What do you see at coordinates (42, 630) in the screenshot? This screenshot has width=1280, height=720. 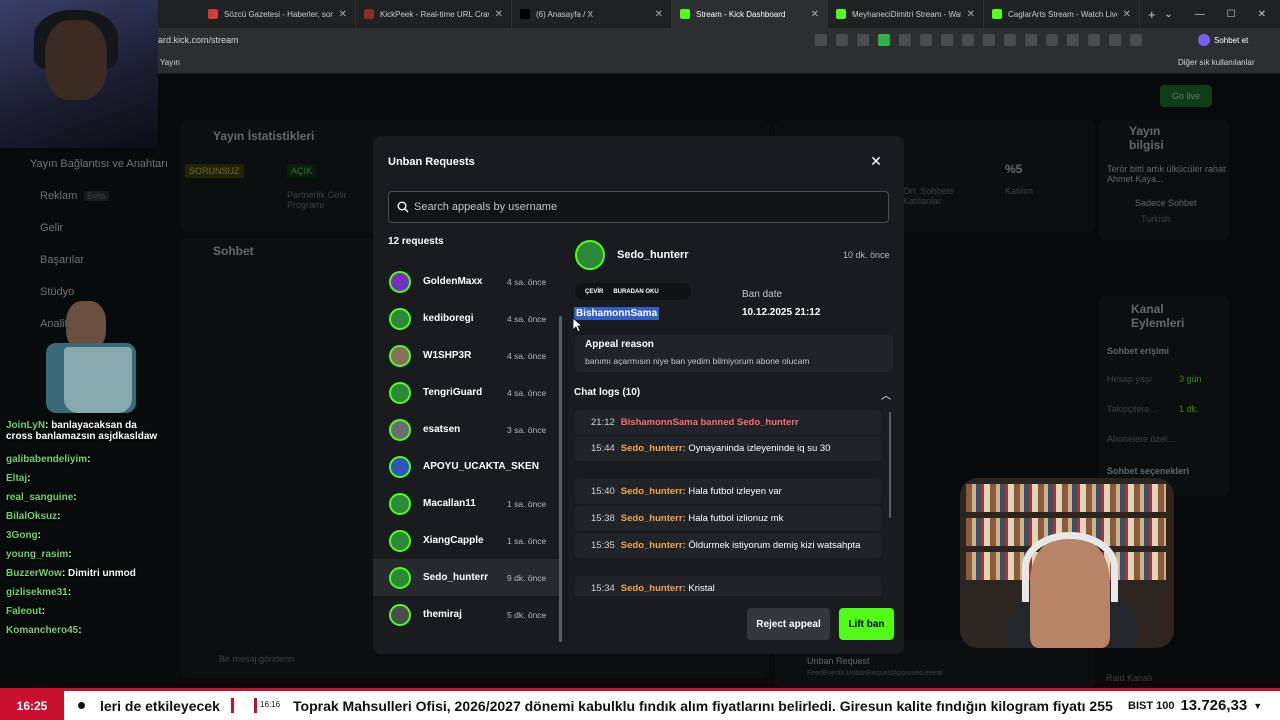 I see `chat-username: Komanchero45` at bounding box center [42, 630].